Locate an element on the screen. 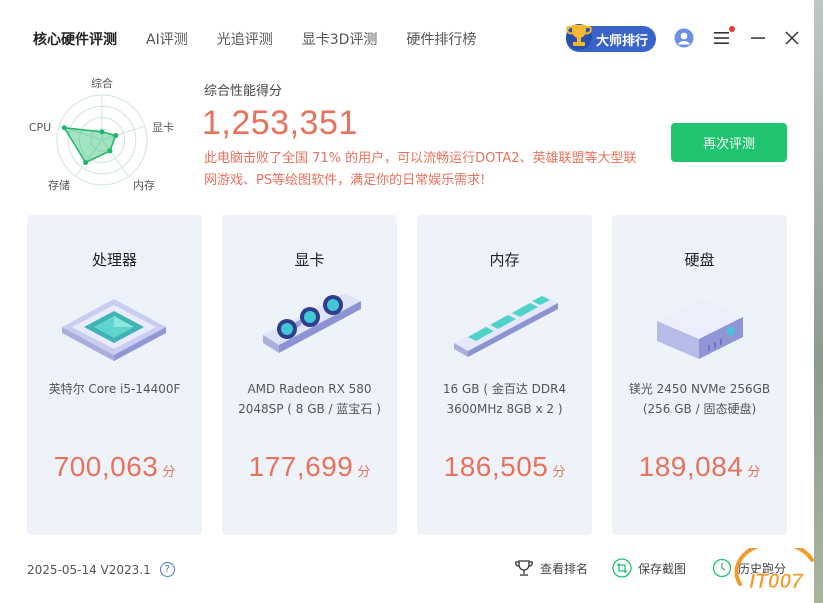 Image resolution: width=823 pixels, height=603 pixels. master-ranking-button: 大师排行 is located at coordinates (611, 38).